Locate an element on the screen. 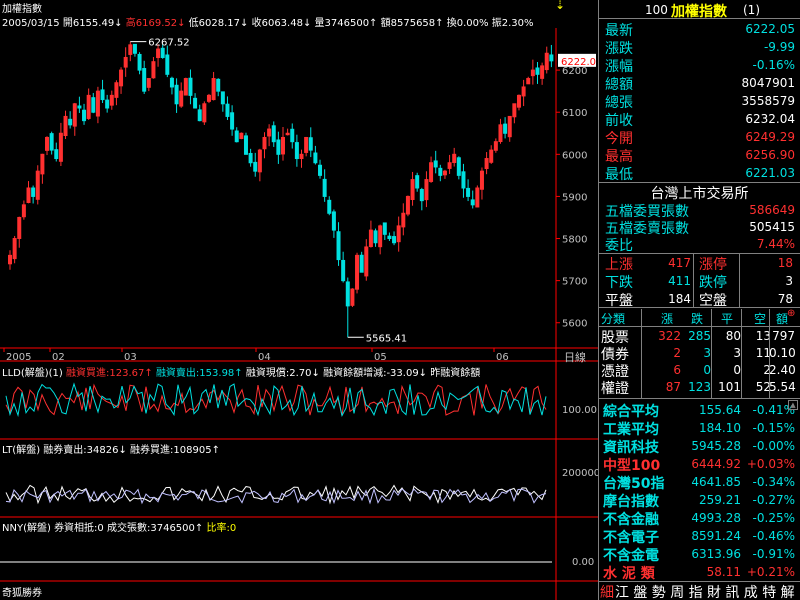  index-row: 綜合平均 155.64 -0.41% is located at coordinates (699, 410).